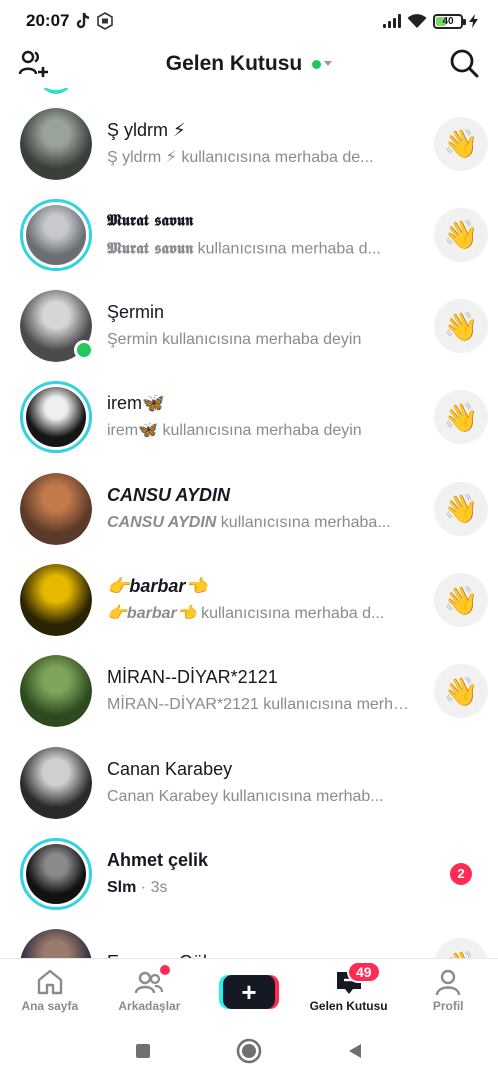 This screenshot has height=1080, width=498. Describe the element at coordinates (349, 990) in the screenshot. I see `nav-inbox: 49 Gelen Kutusu` at that location.